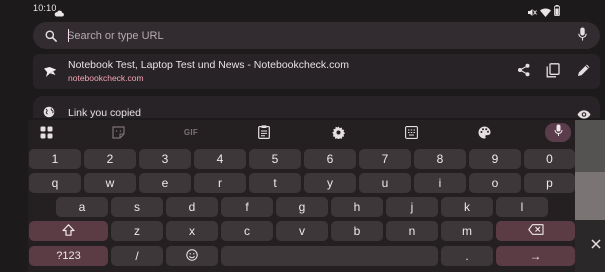 This screenshot has width=605, height=272. What do you see at coordinates (584, 72) in the screenshot?
I see `edit-icon` at bounding box center [584, 72].